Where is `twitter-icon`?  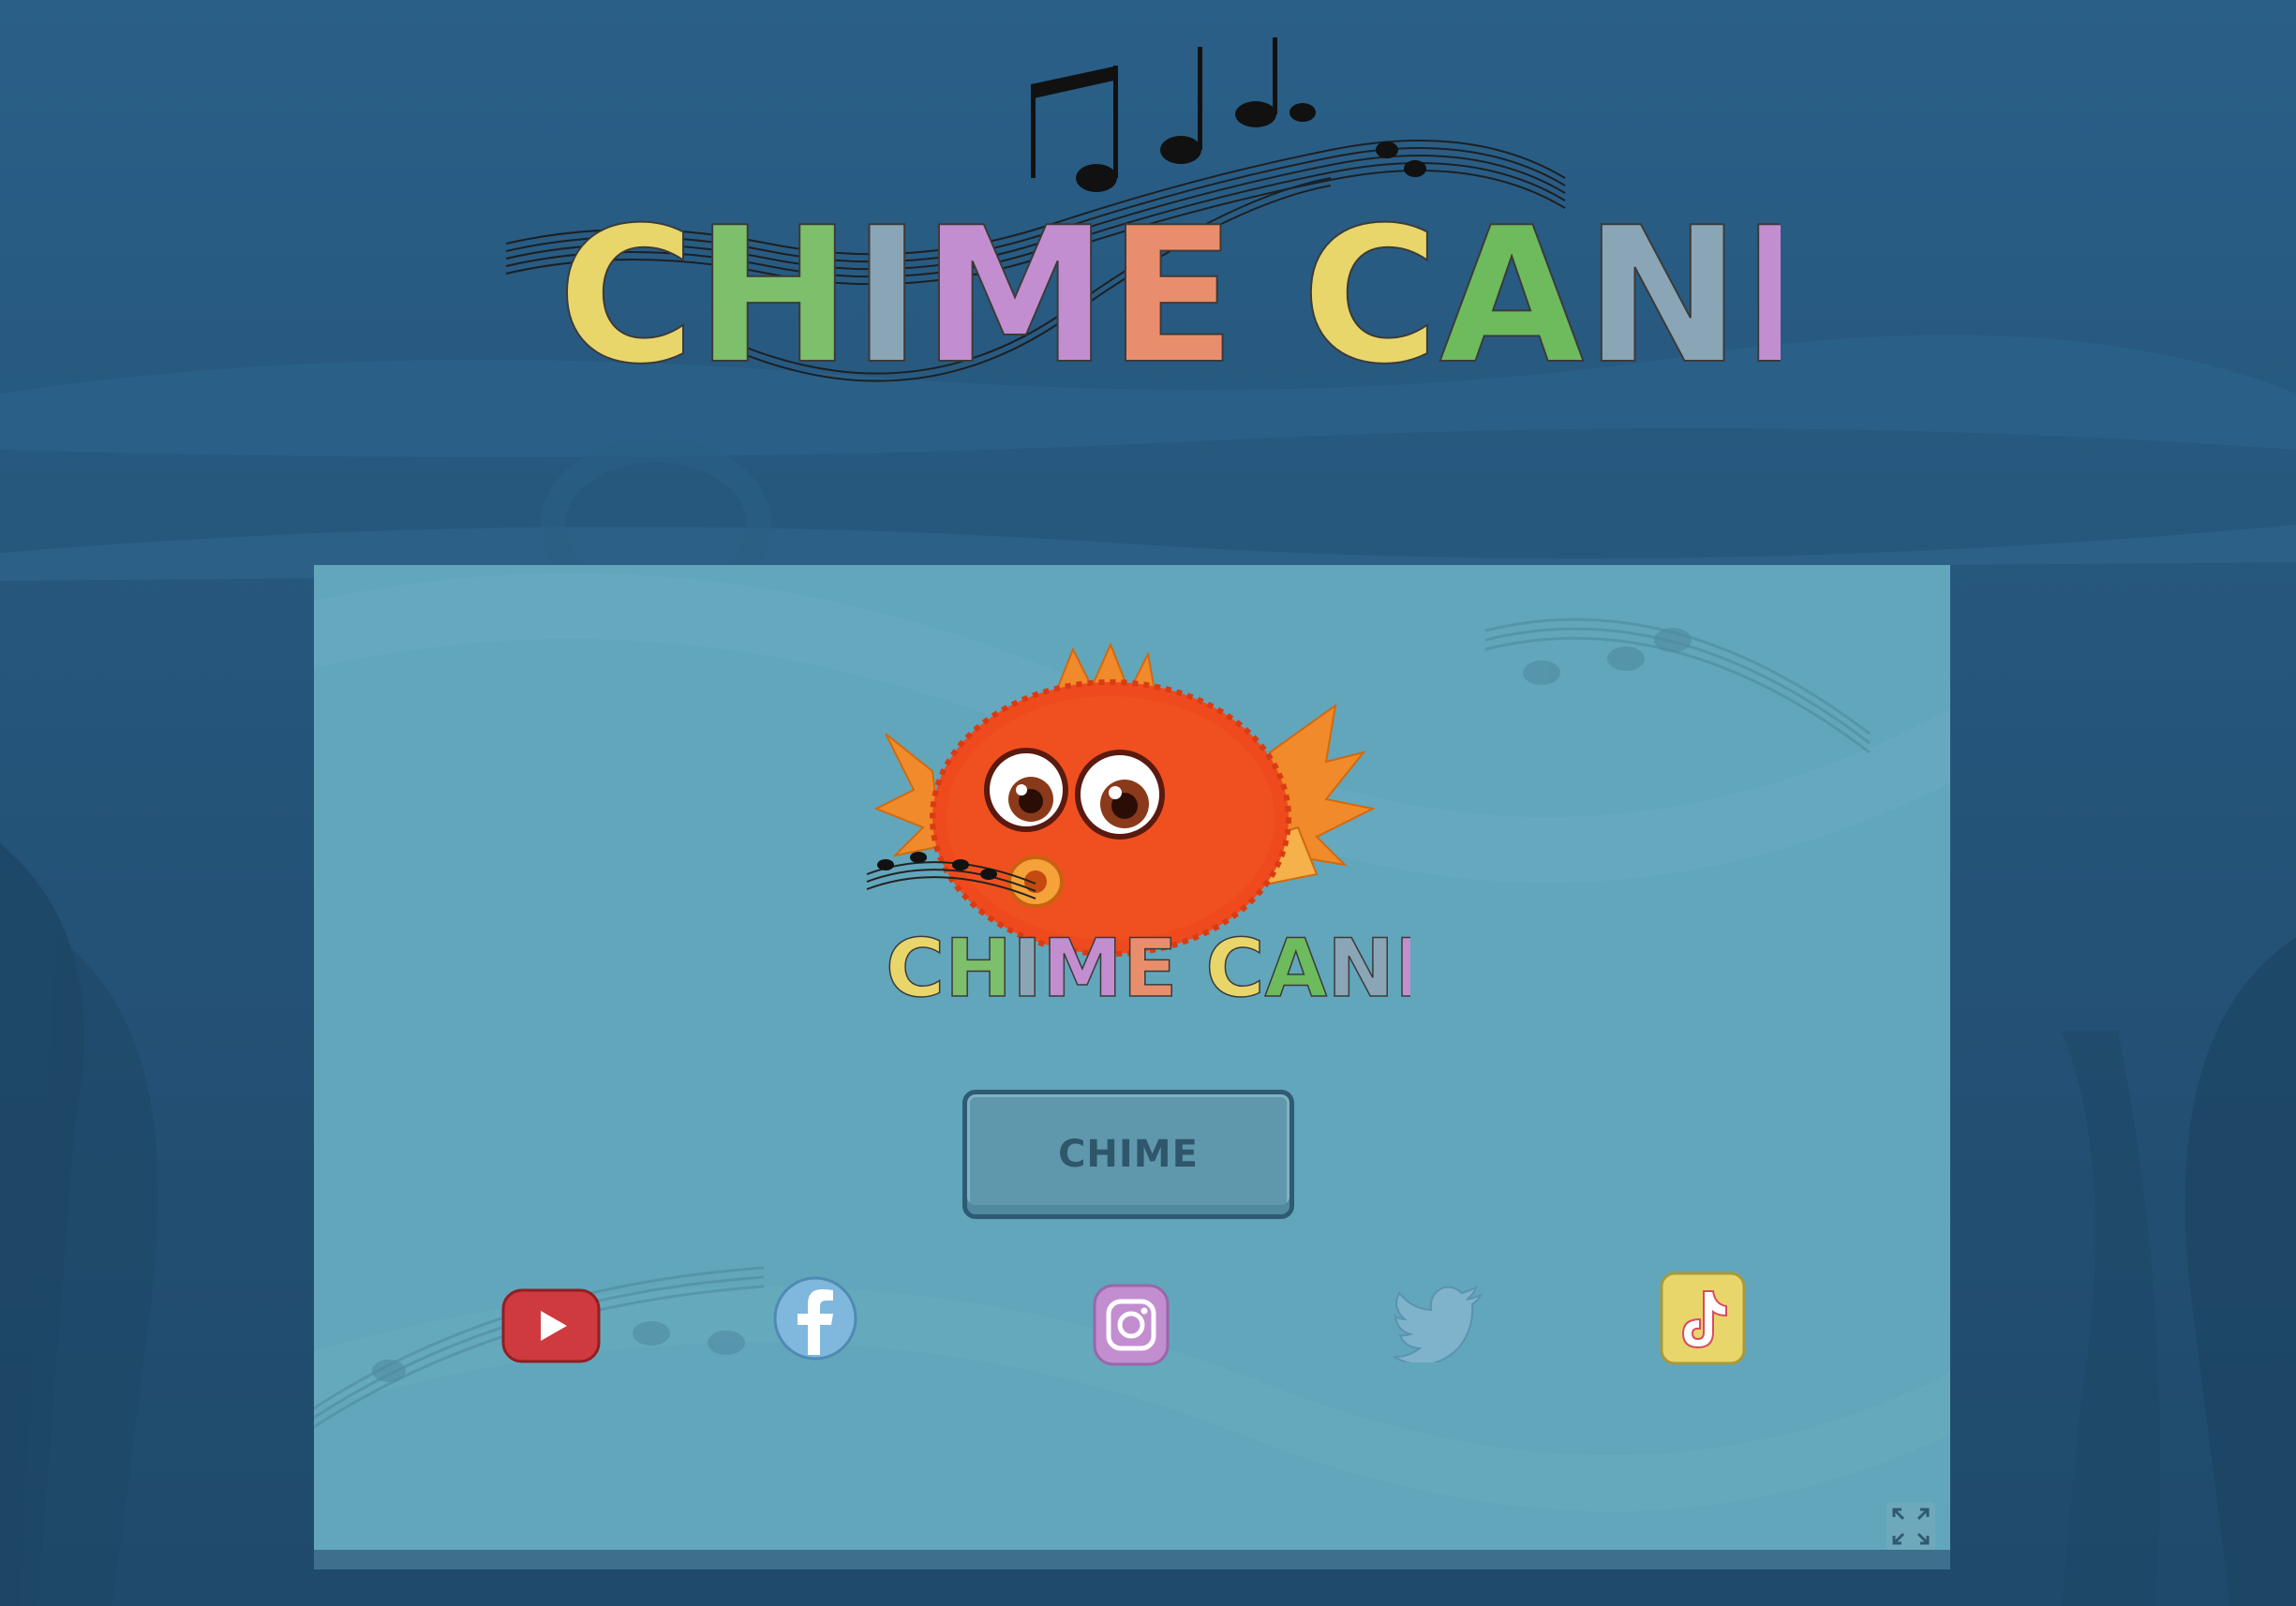
twitter-icon is located at coordinates (1439, 1324).